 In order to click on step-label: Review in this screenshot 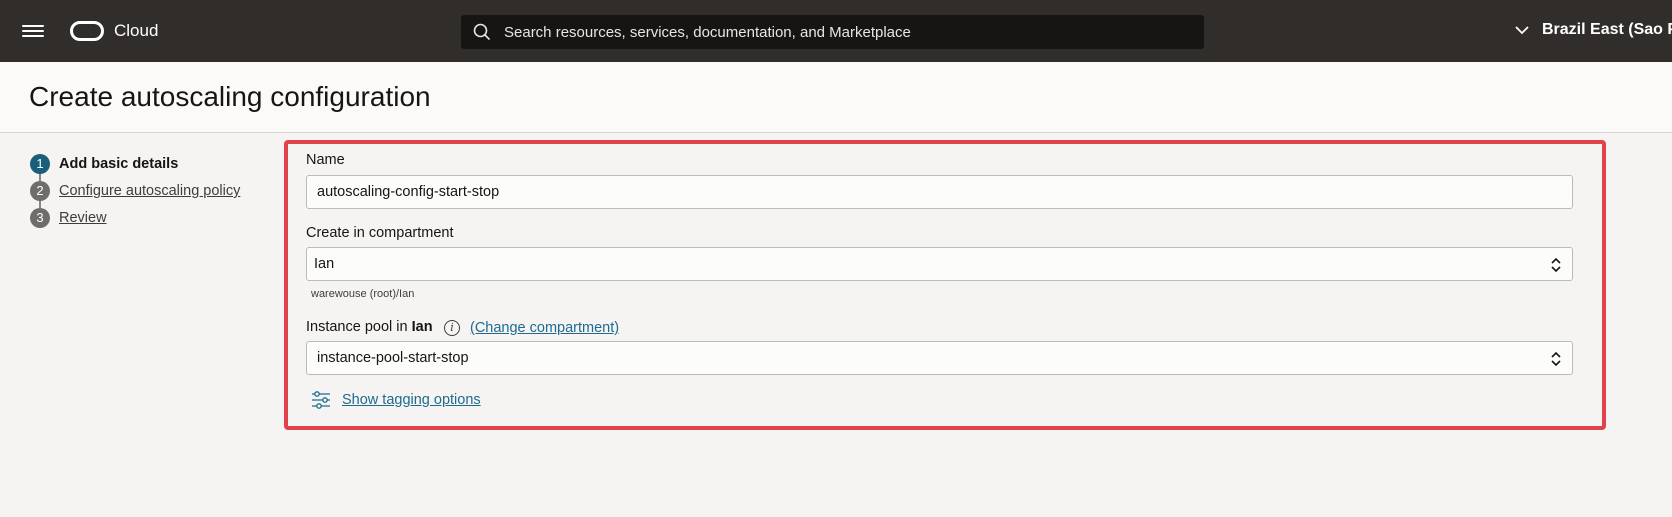, I will do `click(83, 218)`.